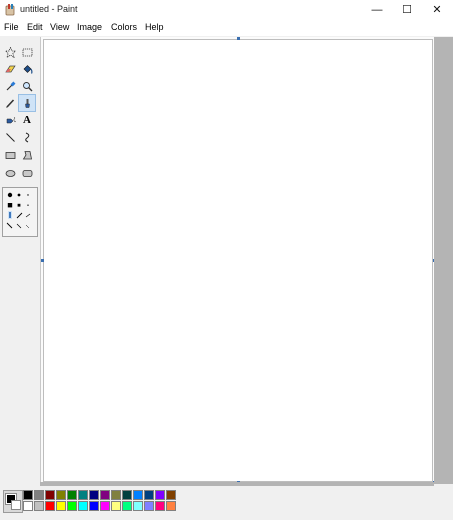 The width and height of the screenshot is (453, 520). I want to click on tool-pencil, so click(10, 103).